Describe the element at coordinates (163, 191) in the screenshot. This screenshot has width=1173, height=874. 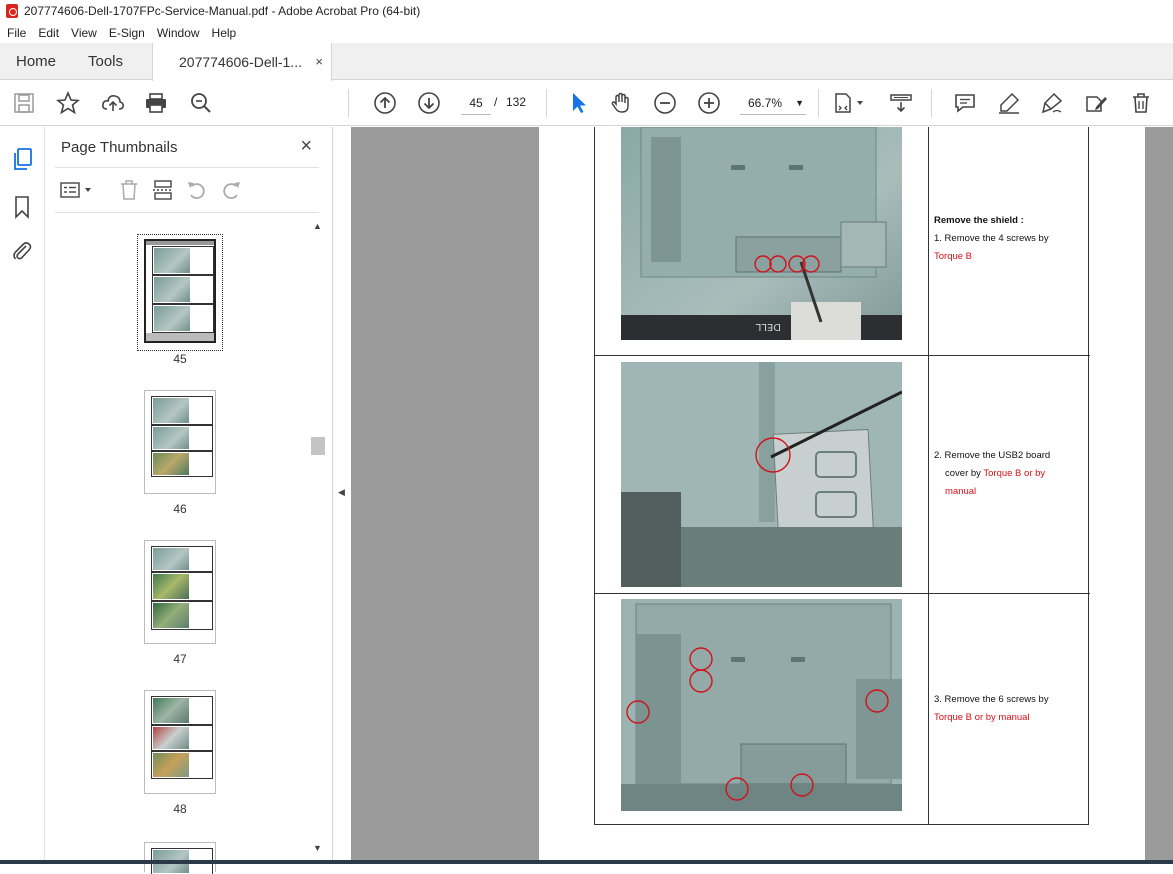
I see `insert-page-icon` at that location.